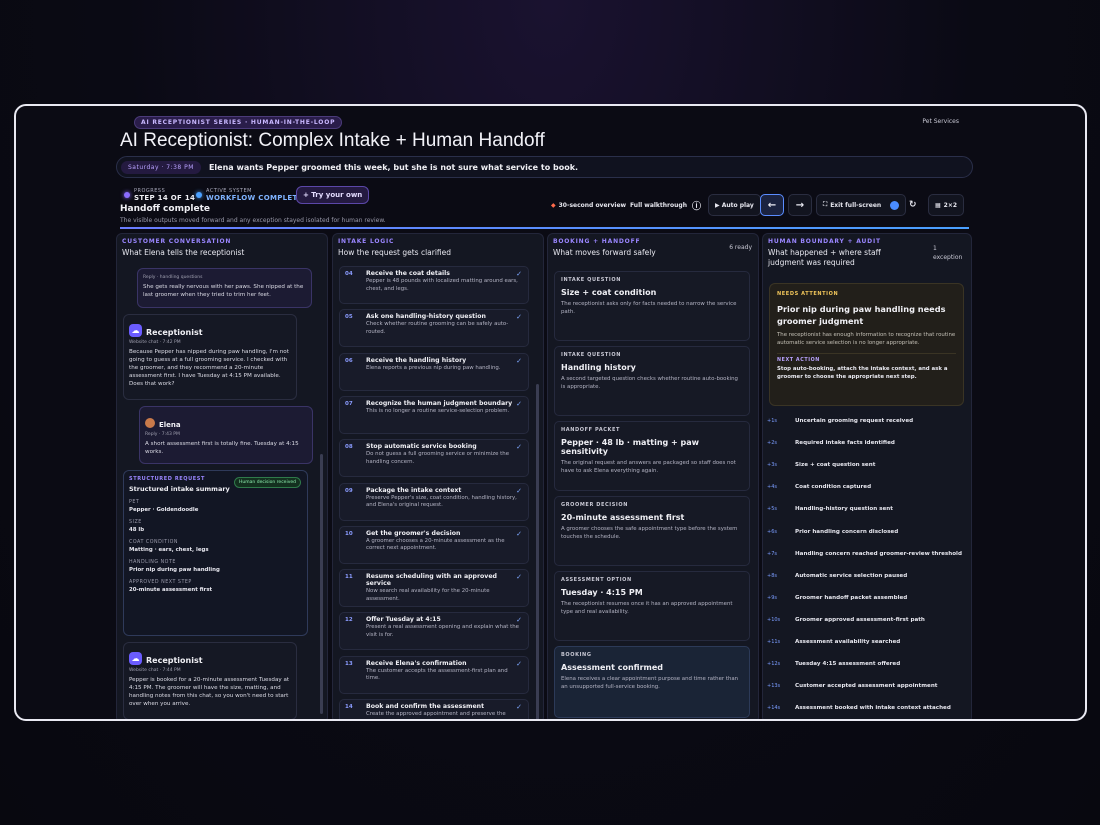 This screenshot has height=825, width=1100. Describe the element at coordinates (155, 670) in the screenshot. I see `message-meta: Website chat · 7:44 PM` at that location.